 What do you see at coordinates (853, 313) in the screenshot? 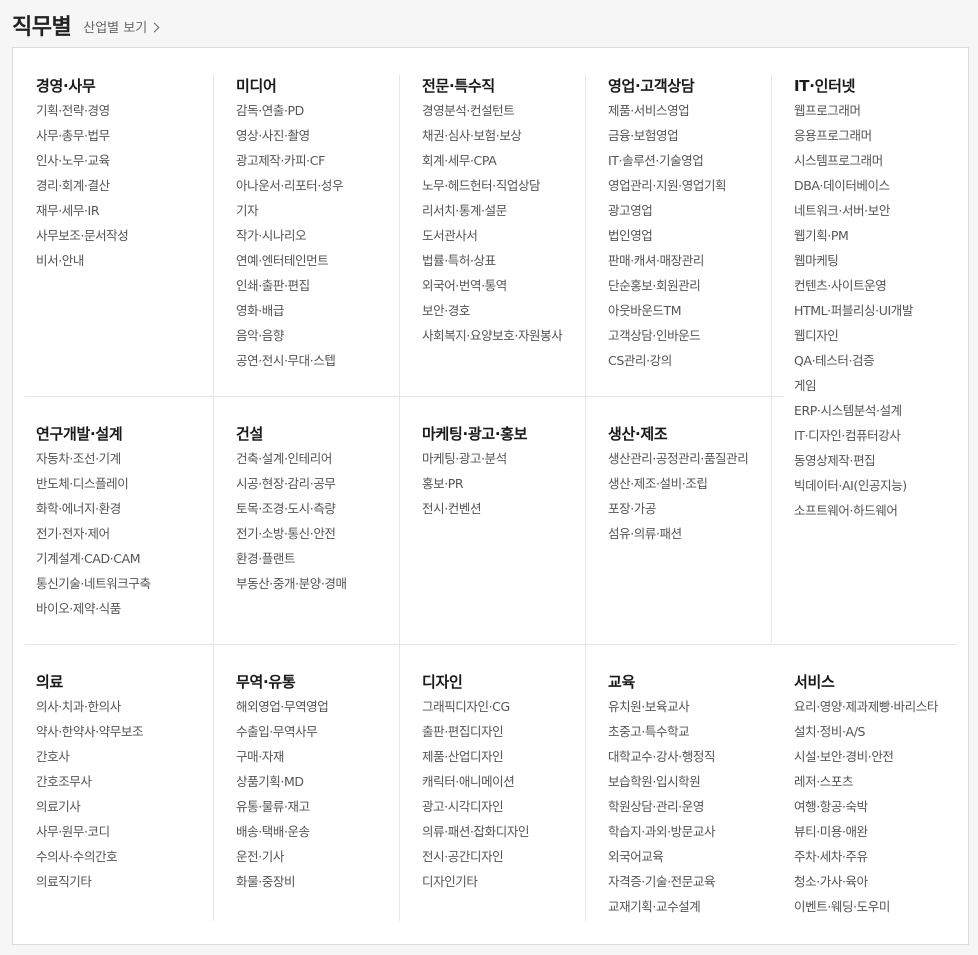
I see `job-item-link: HTML·퍼블리싱·UI개발` at bounding box center [853, 313].